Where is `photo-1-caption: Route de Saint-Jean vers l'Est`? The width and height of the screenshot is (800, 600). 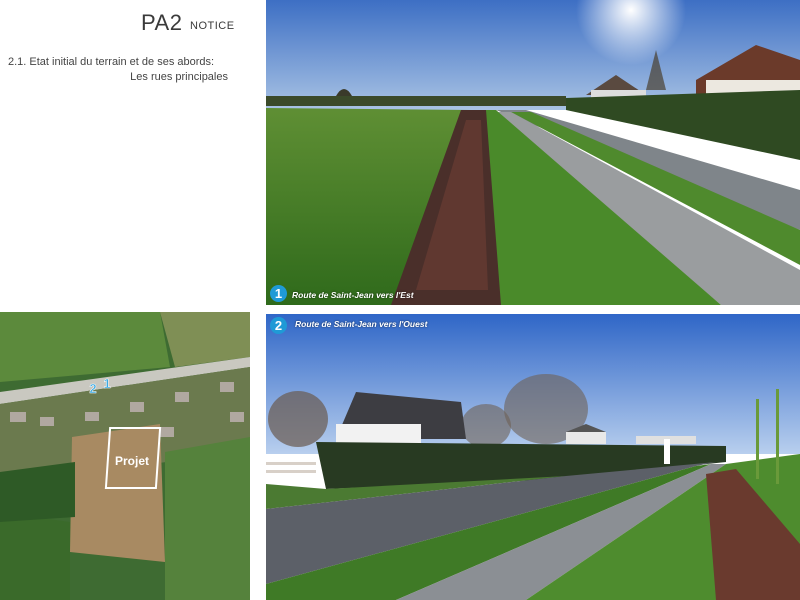 photo-1-caption: Route de Saint-Jean vers l'Est is located at coordinates (353, 295).